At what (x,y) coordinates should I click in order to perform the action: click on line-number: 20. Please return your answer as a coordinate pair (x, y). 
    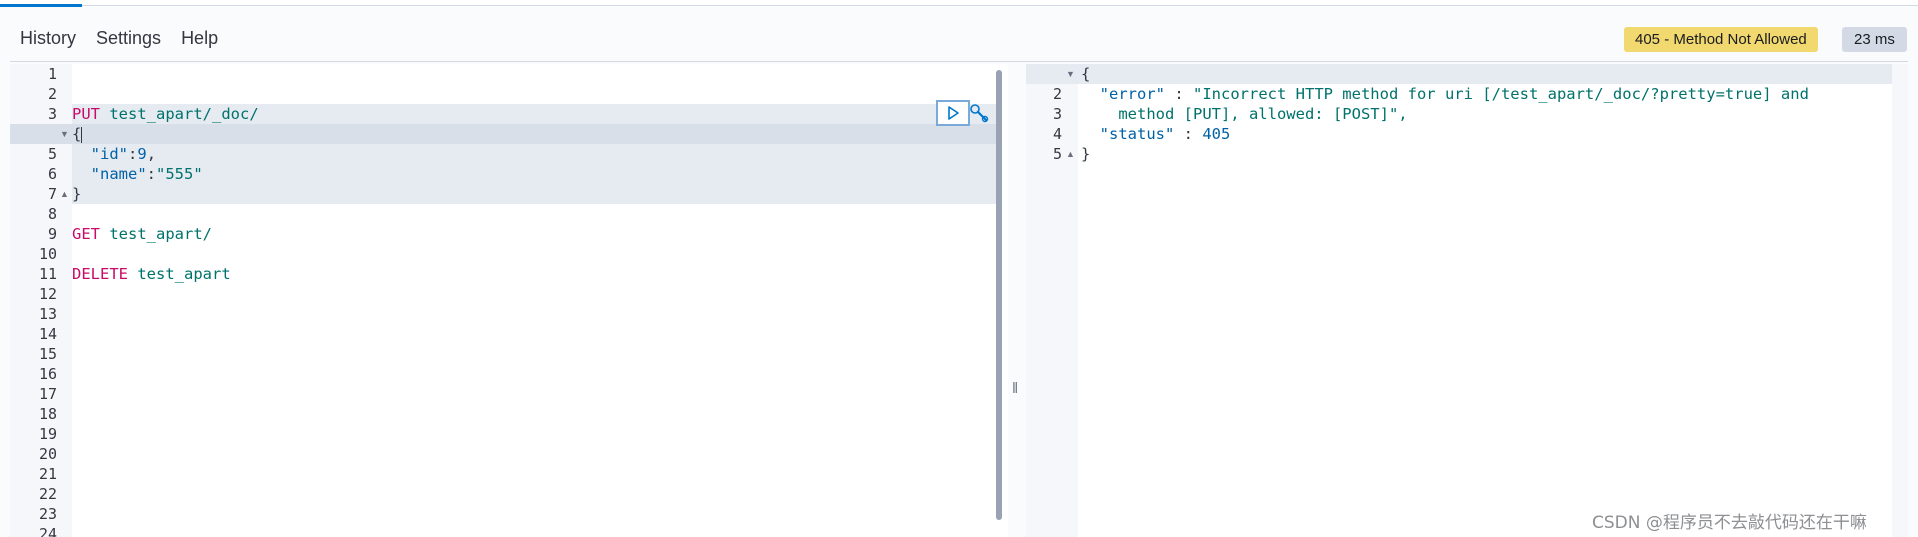
    Looking at the image, I should click on (47, 454).